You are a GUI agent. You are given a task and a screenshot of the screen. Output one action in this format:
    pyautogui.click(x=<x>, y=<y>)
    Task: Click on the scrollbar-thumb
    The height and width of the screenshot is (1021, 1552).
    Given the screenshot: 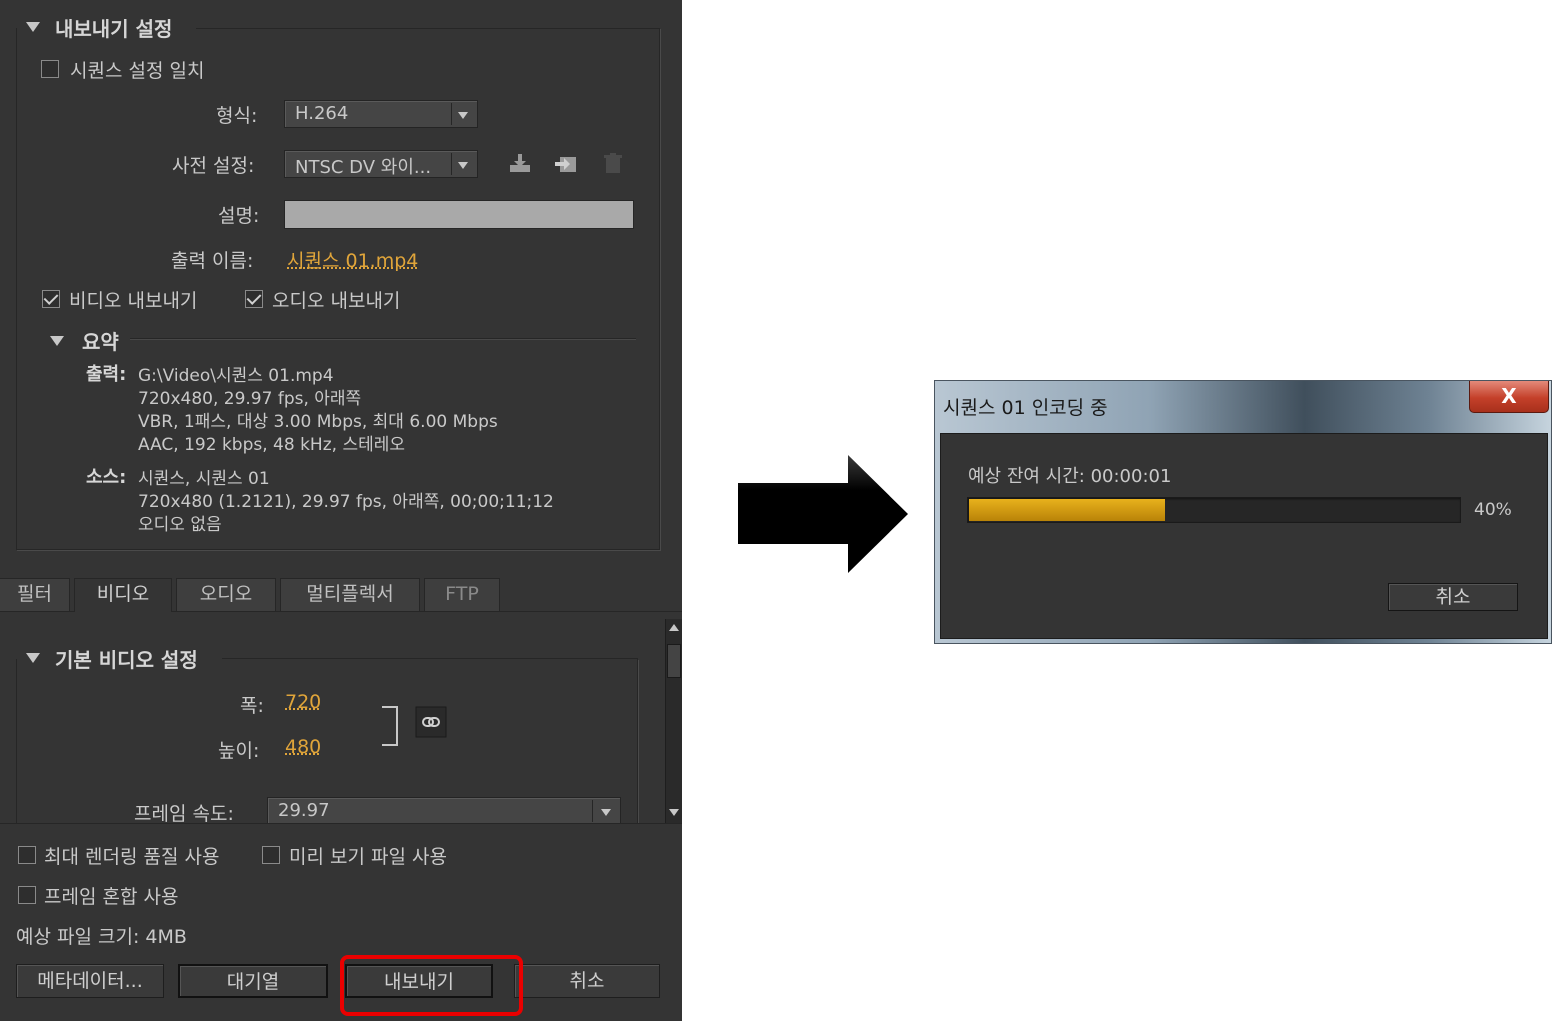 What is the action you would take?
    pyautogui.click(x=674, y=661)
    